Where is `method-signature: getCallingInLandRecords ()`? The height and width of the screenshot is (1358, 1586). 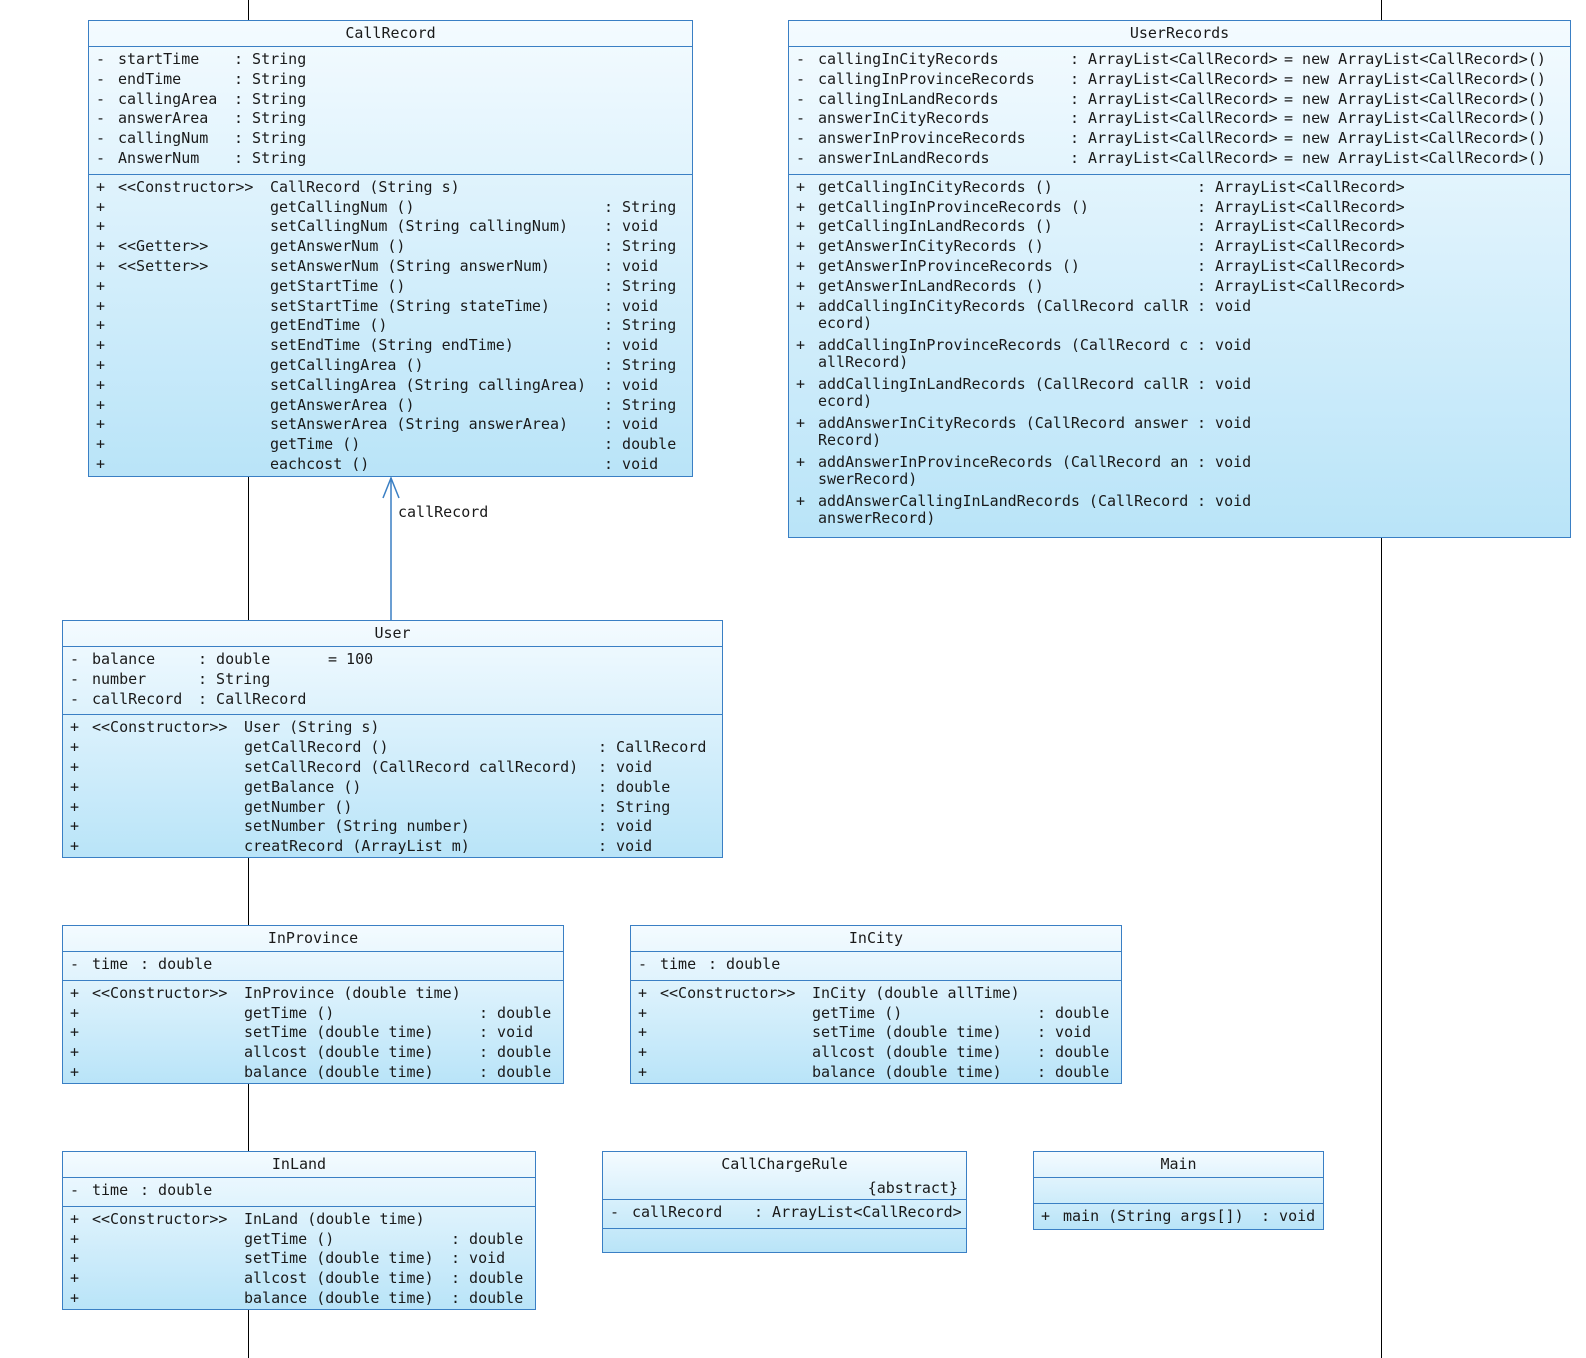 method-signature: getCallingInLandRecords () is located at coordinates (935, 226).